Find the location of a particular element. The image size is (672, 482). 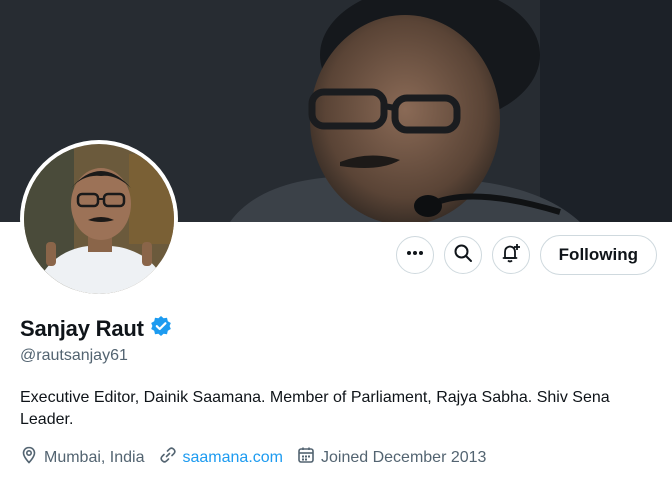

website-item: saamana.com is located at coordinates (221, 457).